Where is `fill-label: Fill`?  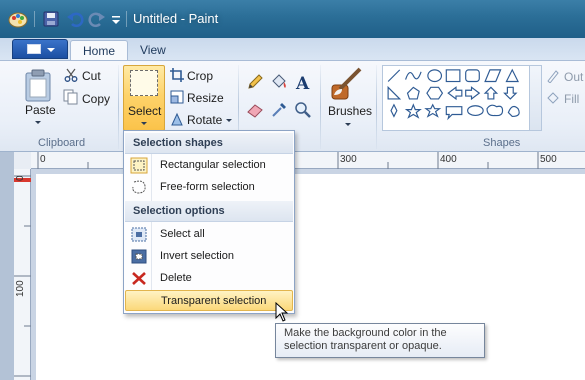 fill-label: Fill is located at coordinates (572, 99).